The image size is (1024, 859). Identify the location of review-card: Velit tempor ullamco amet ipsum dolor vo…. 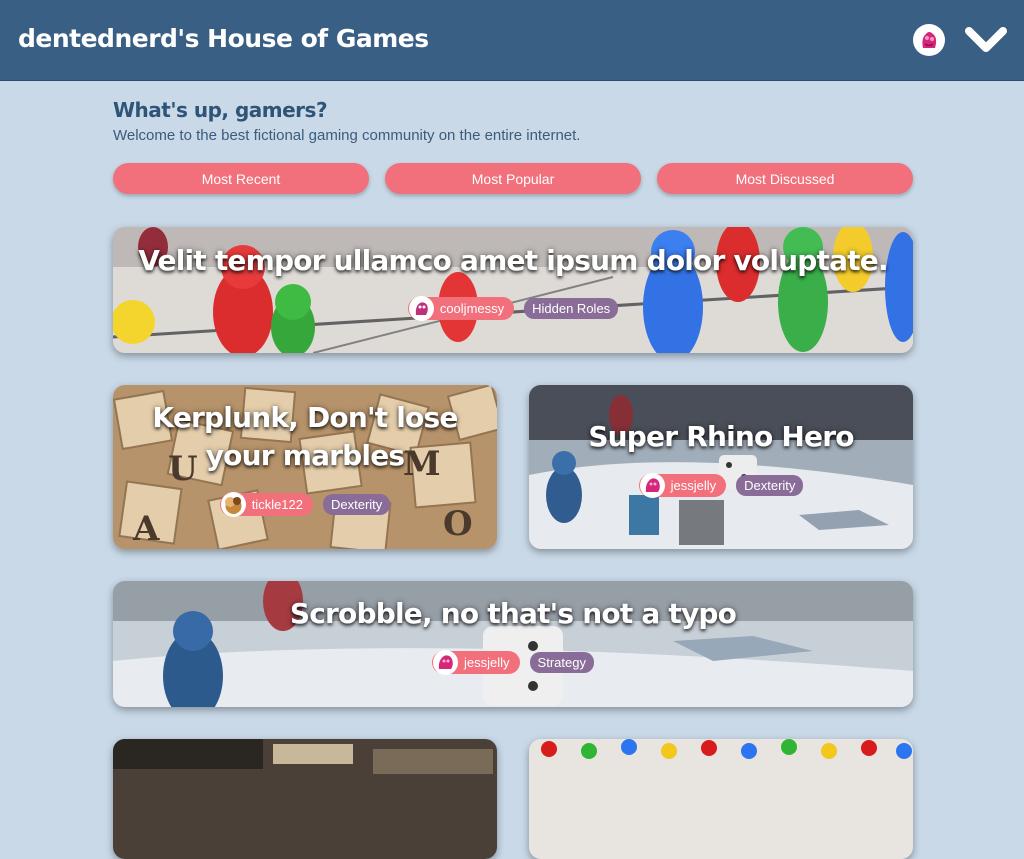
(513, 290).